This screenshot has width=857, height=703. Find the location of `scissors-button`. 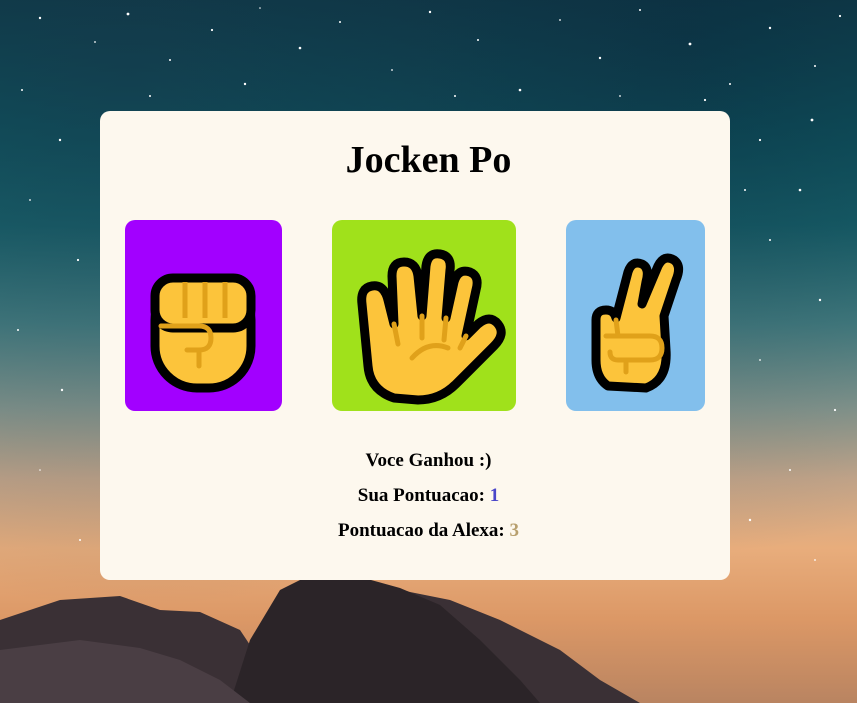

scissors-button is located at coordinates (635, 315).